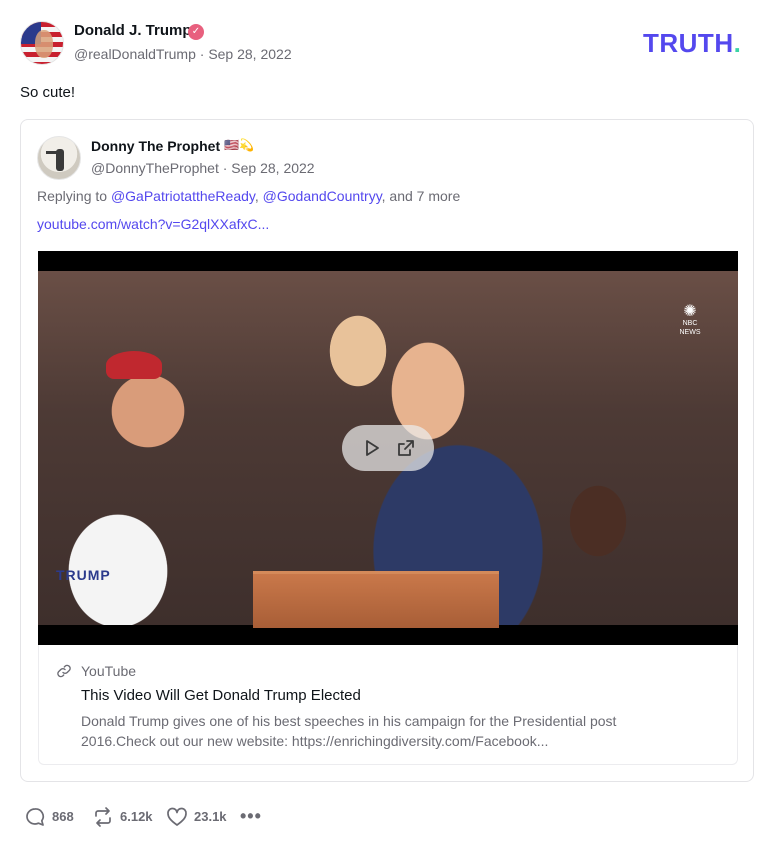 The height and width of the screenshot is (846, 777). I want to click on quoted-avatar, so click(59, 158).